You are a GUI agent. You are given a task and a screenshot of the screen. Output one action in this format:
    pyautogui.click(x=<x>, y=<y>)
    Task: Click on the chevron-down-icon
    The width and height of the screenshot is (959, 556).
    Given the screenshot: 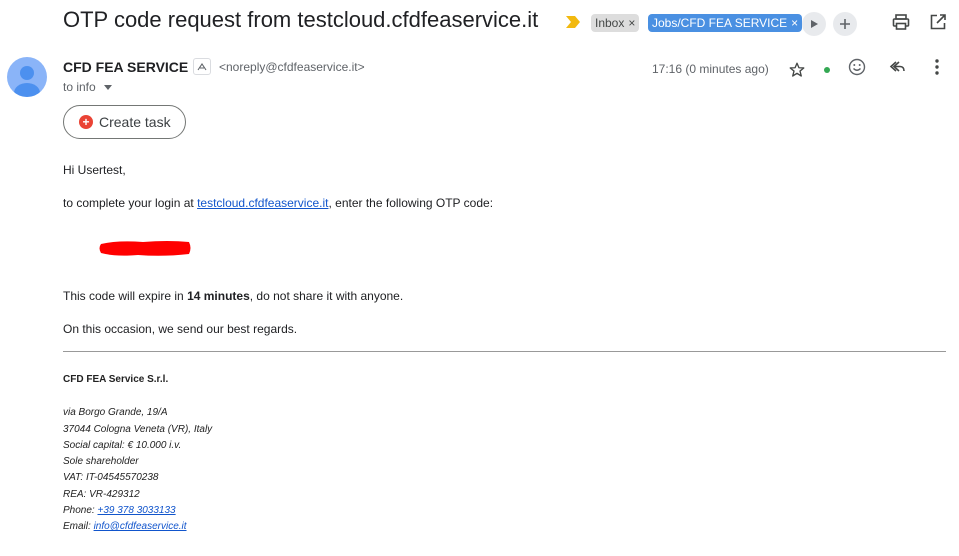 What is the action you would take?
    pyautogui.click(x=108, y=88)
    